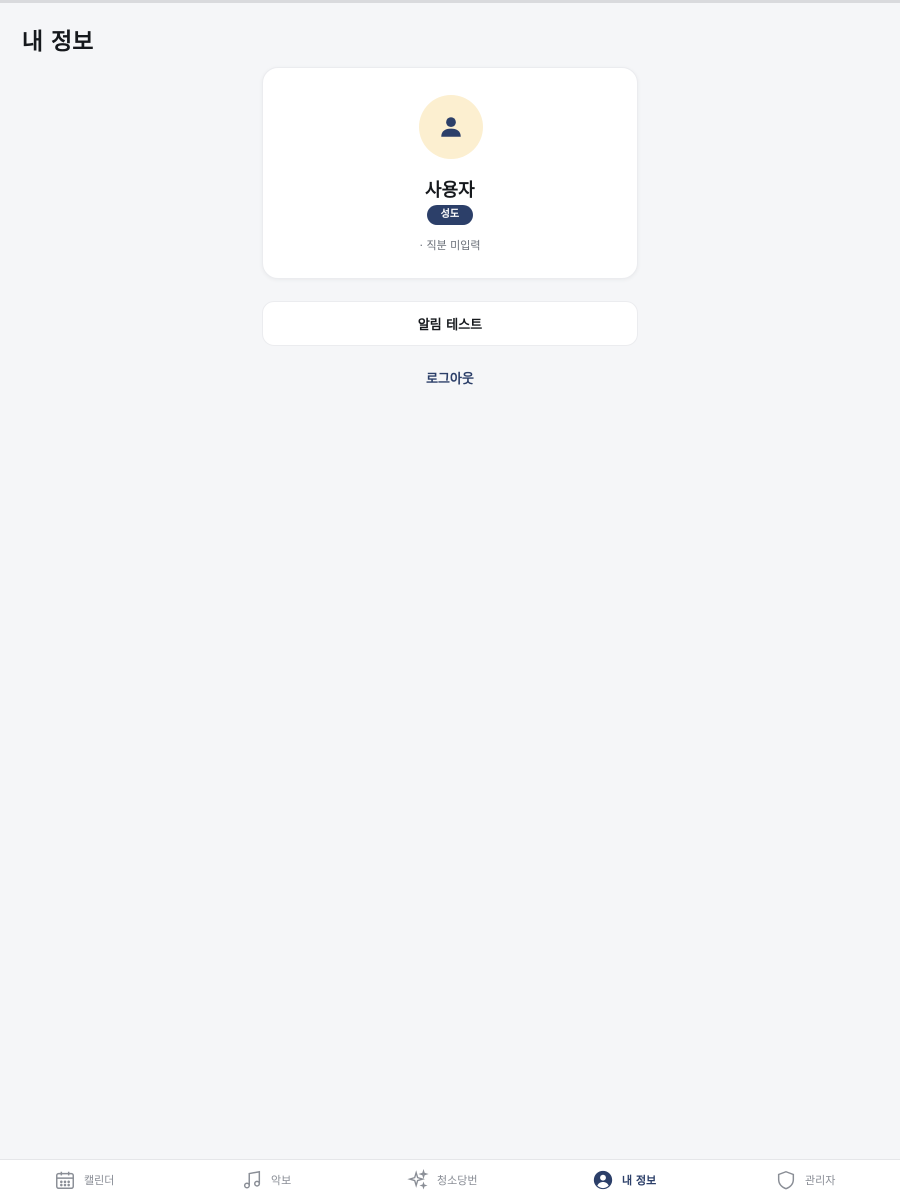  I want to click on profile-card: 사용자 성도 · 직분 미입력, so click(450, 173).